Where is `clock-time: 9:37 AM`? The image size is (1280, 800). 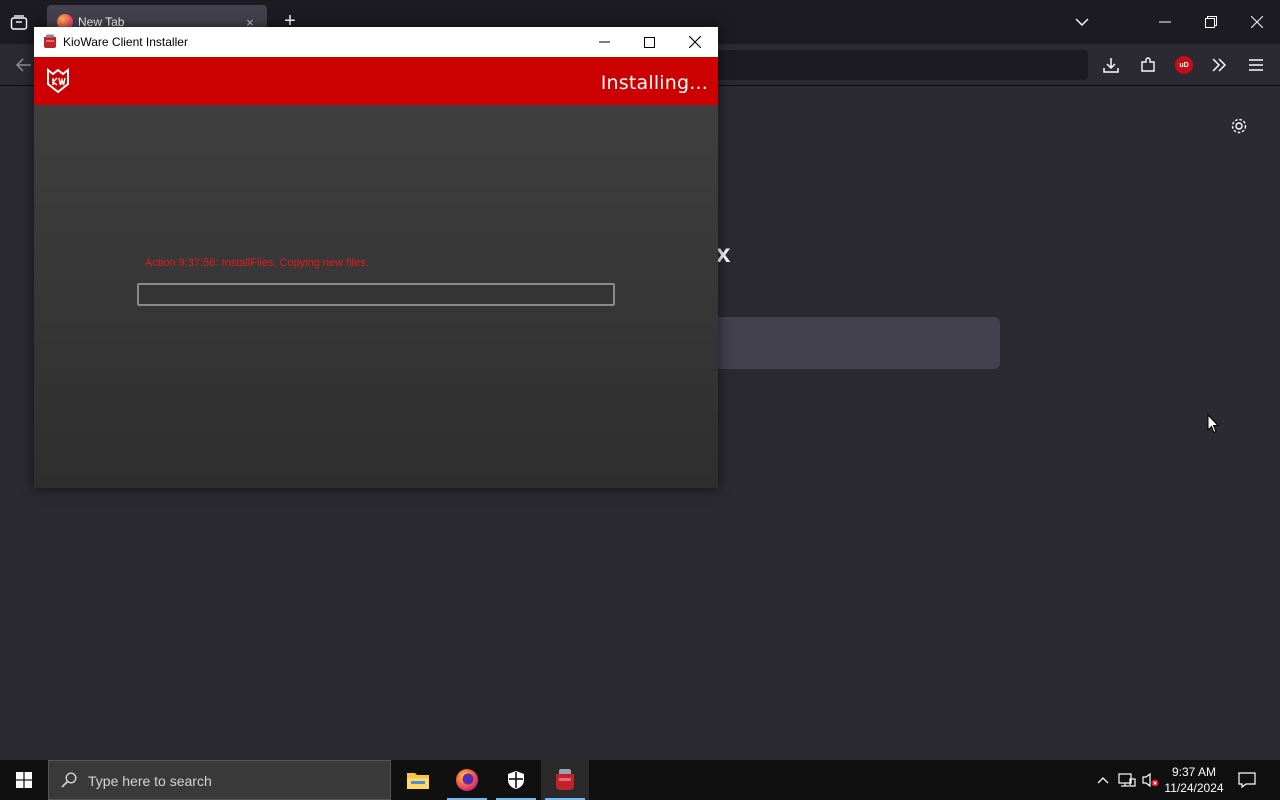
clock-time: 9:37 AM is located at coordinates (1194, 772).